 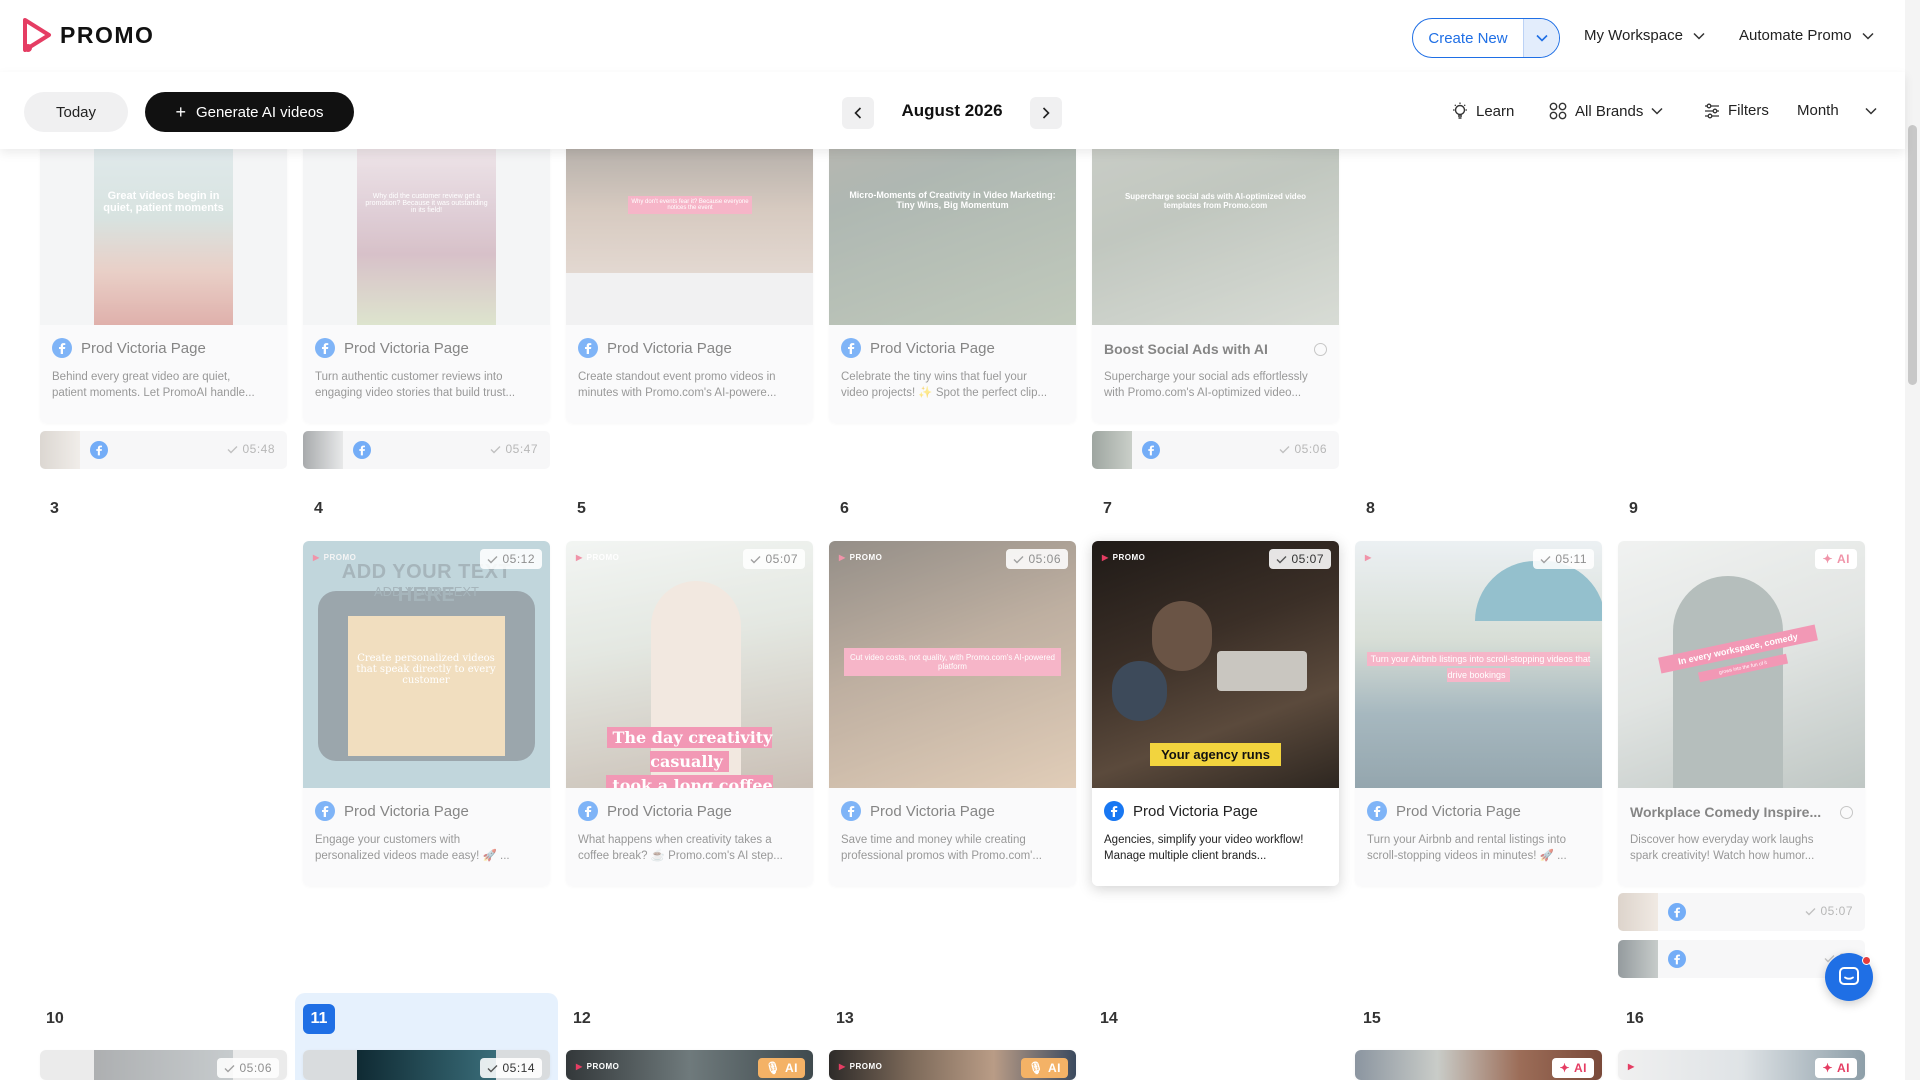 What do you see at coordinates (1609, 111) in the screenshot?
I see `brands-label: All Brands` at bounding box center [1609, 111].